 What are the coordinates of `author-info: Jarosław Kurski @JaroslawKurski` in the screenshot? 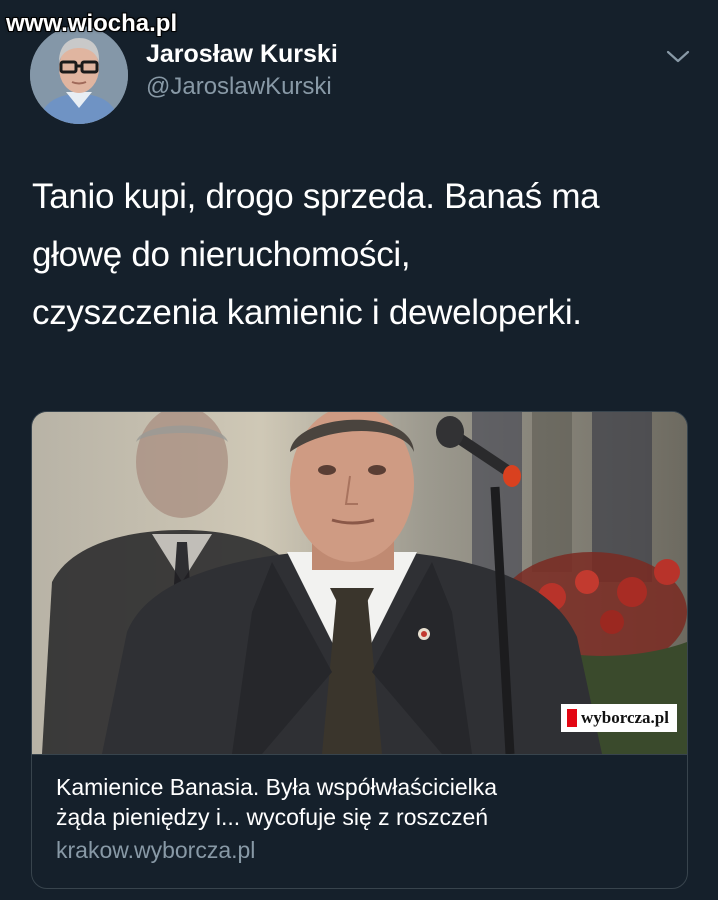 It's located at (242, 71).